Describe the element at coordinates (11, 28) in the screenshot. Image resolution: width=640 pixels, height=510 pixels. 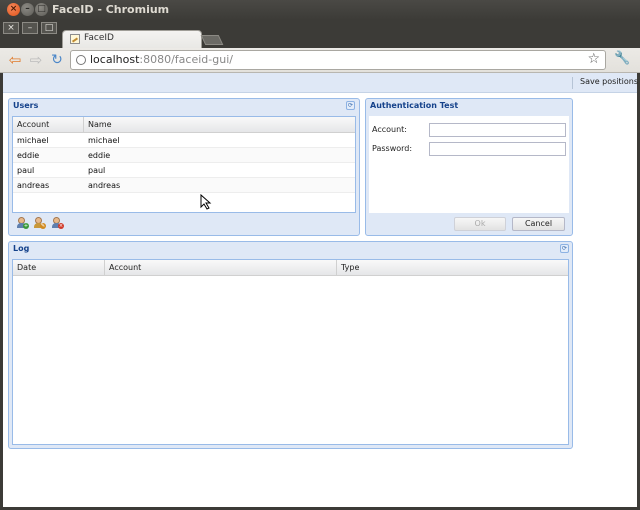
I see `inner-close-button: ×` at that location.